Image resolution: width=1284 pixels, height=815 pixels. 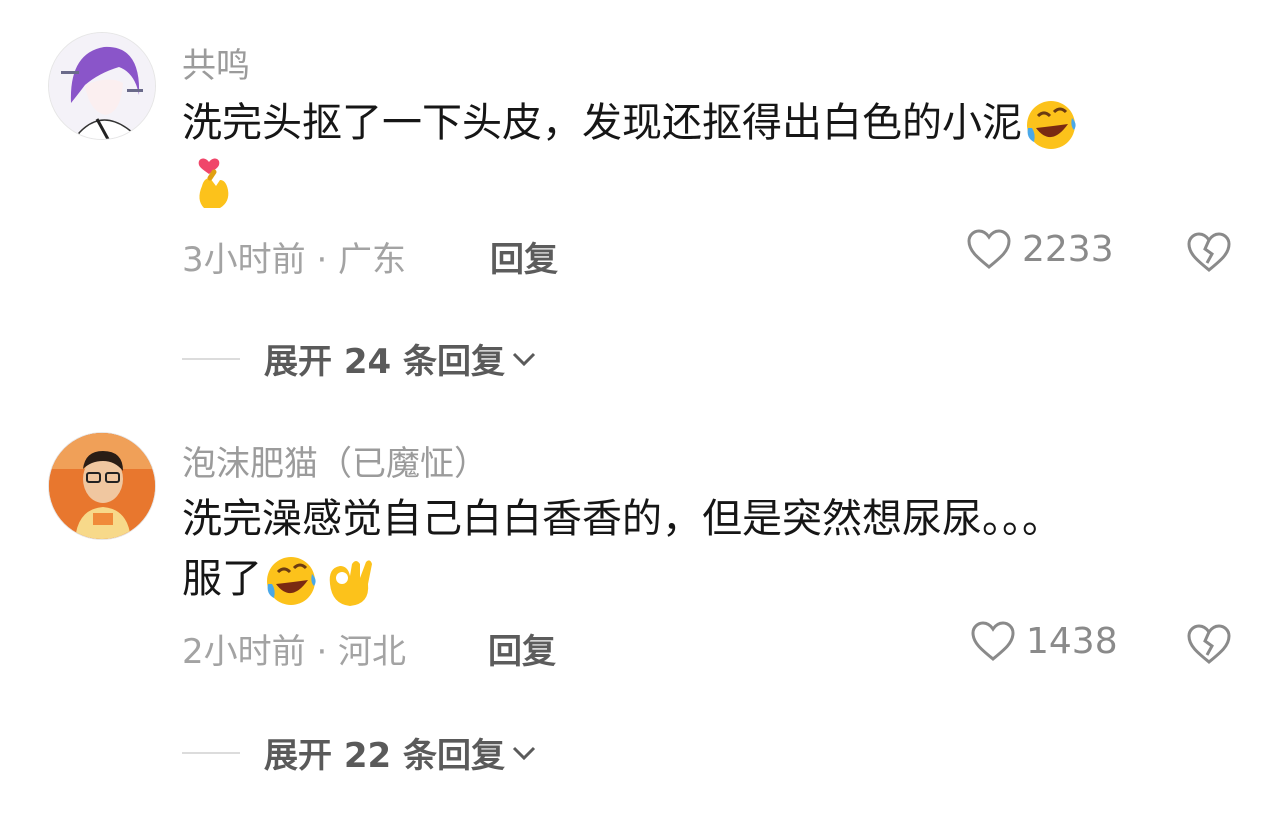 I want to click on expand-replies-button: 展开 22 条回复, so click(x=359, y=752).